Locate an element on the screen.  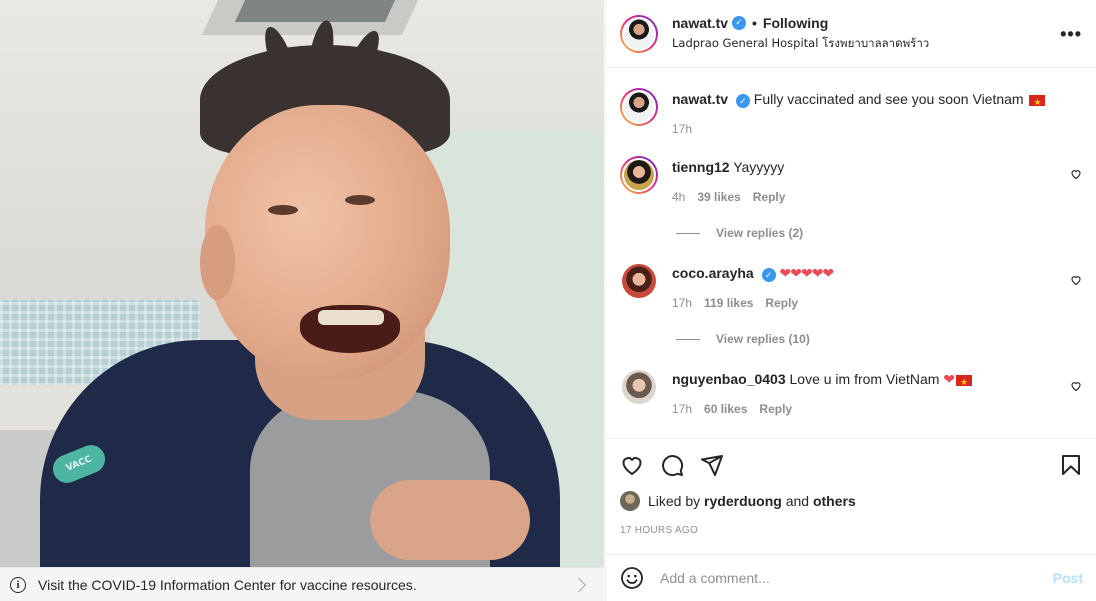
add-comment-bar: Post is located at coordinates (851, 577).